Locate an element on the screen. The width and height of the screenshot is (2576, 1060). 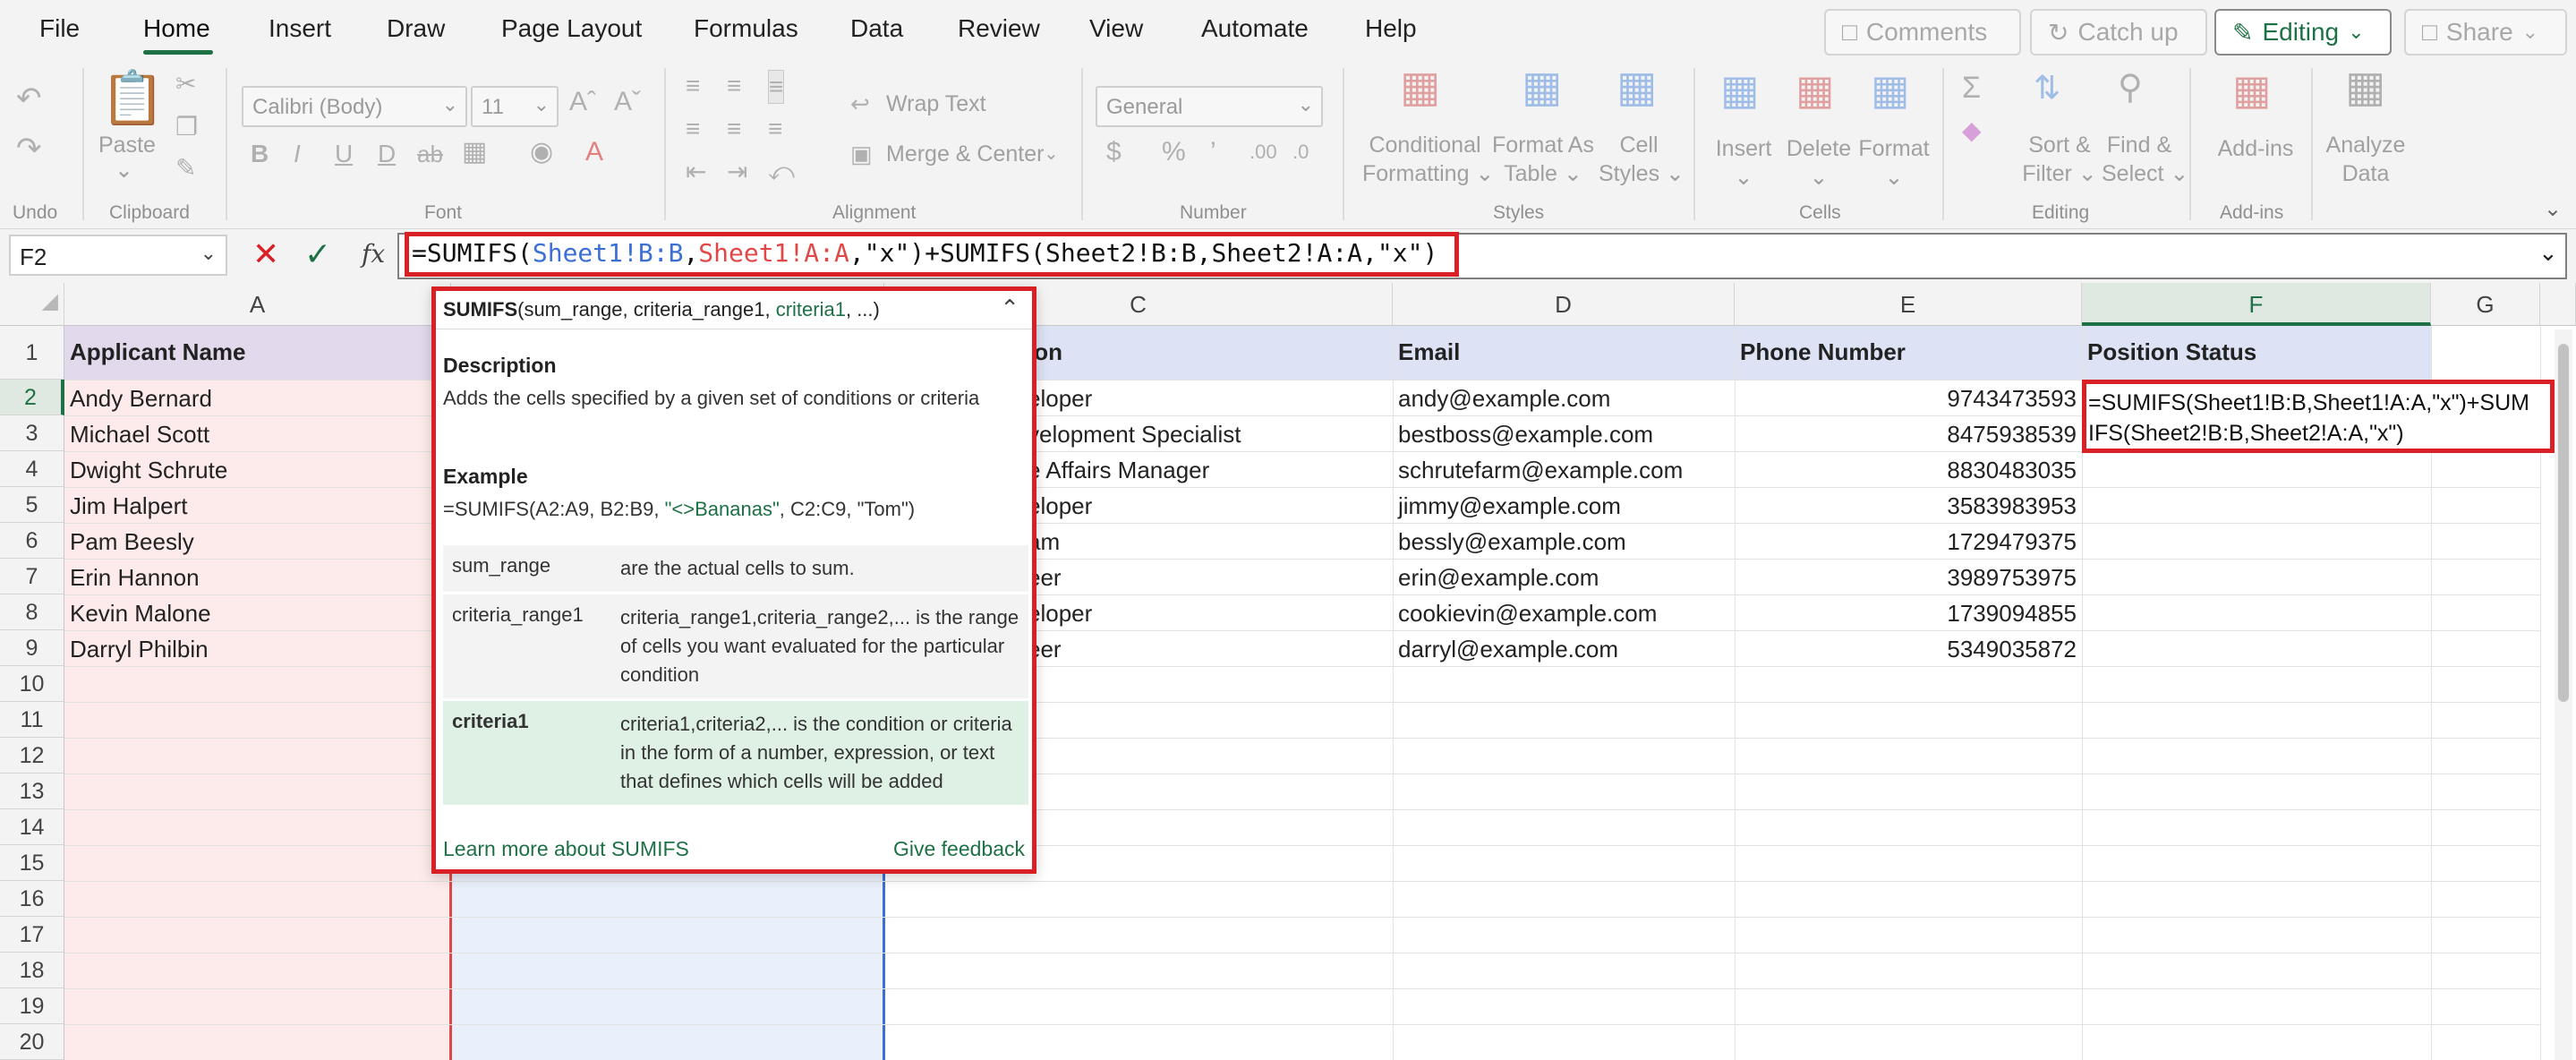
cell-email: schrutefarm@example.com is located at coordinates (1564, 470).